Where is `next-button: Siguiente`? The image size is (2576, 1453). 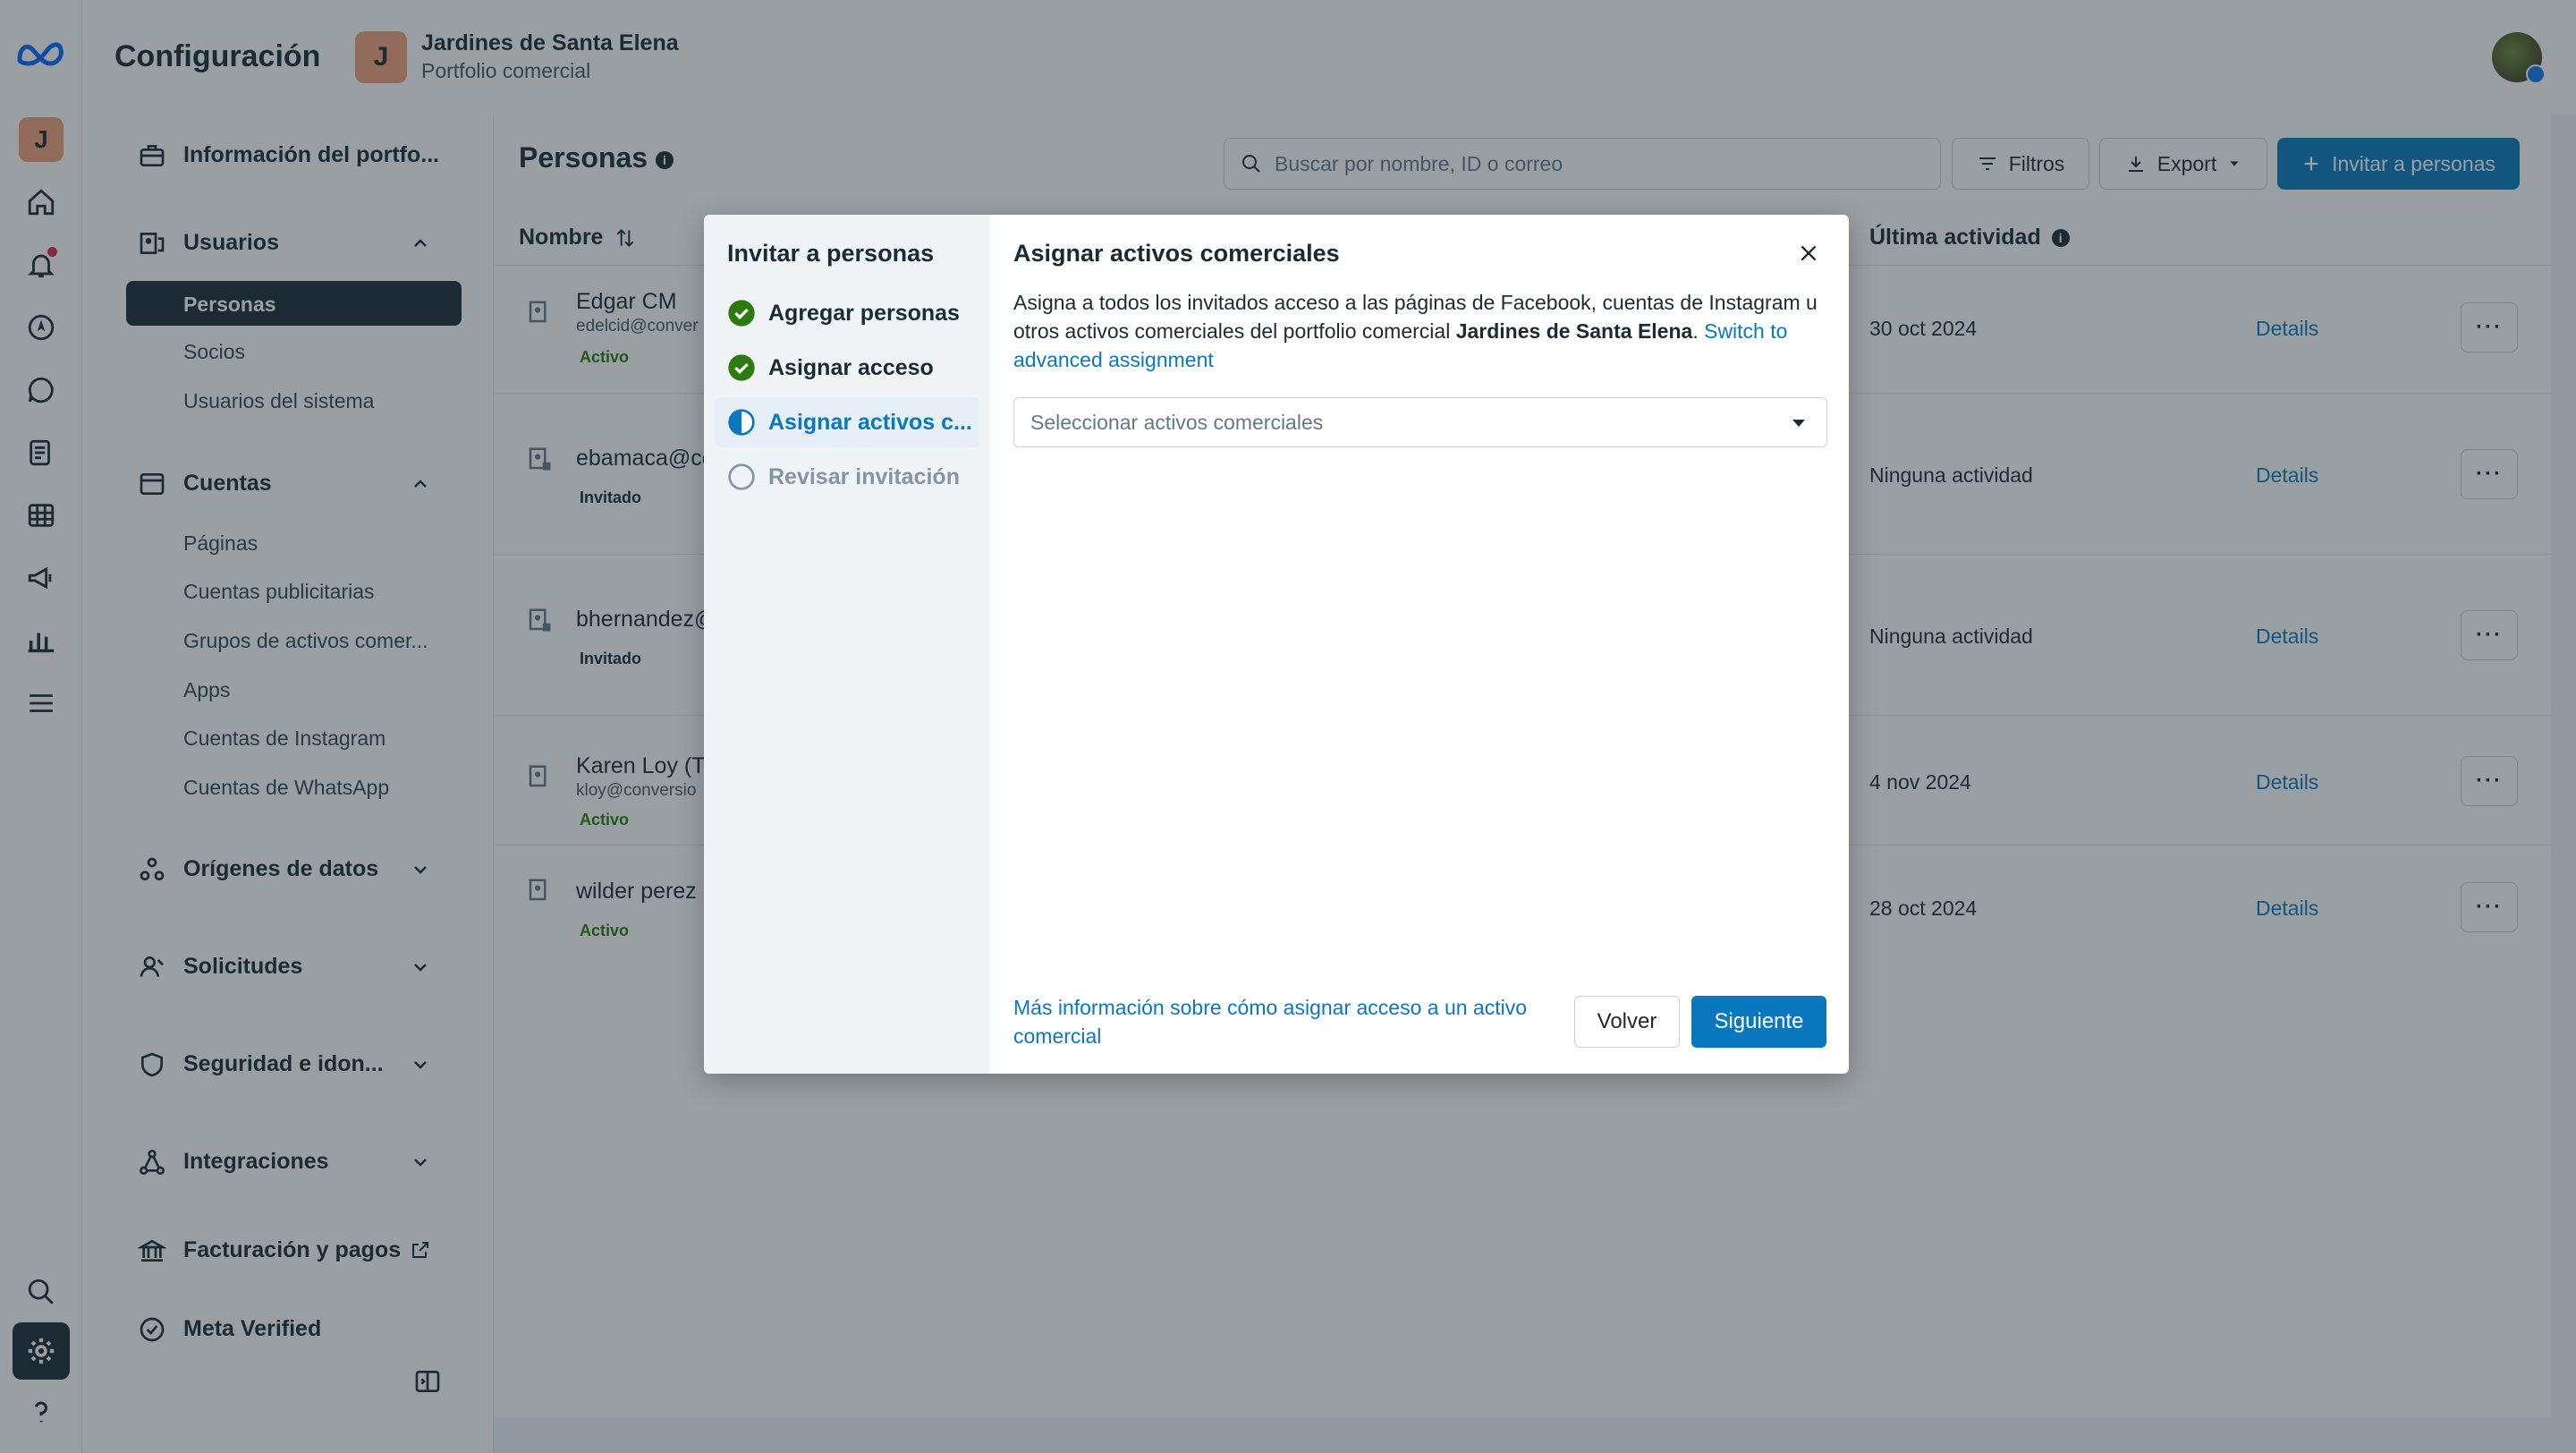
next-button: Siguiente is located at coordinates (1758, 1022).